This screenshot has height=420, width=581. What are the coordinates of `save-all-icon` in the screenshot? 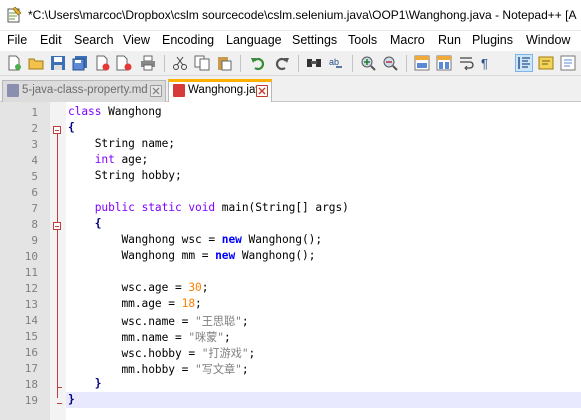 It's located at (80, 63).